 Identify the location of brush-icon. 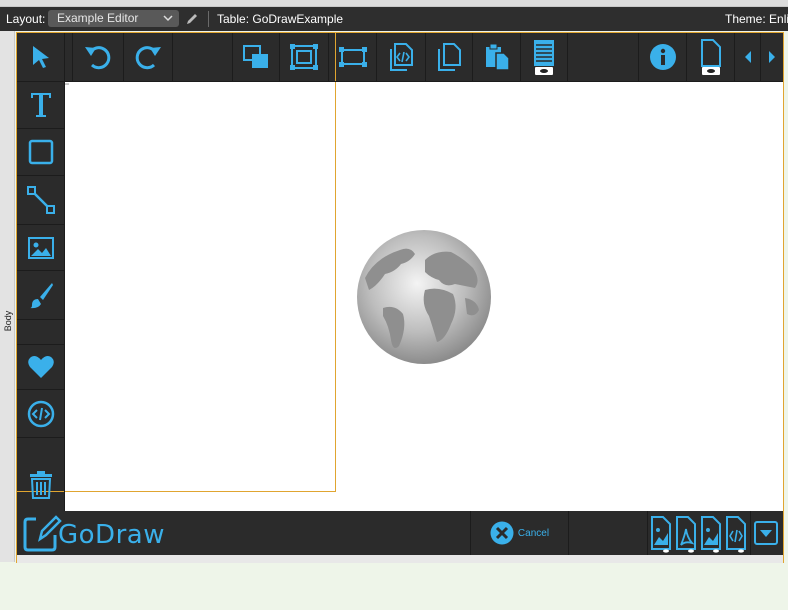
(41, 296).